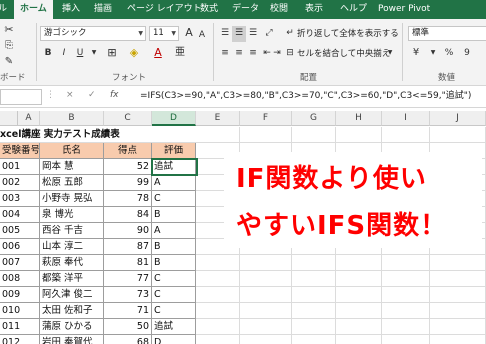  Describe the element at coordinates (269, 34) in the screenshot. I see `orientation-icon: ⤢` at that location.